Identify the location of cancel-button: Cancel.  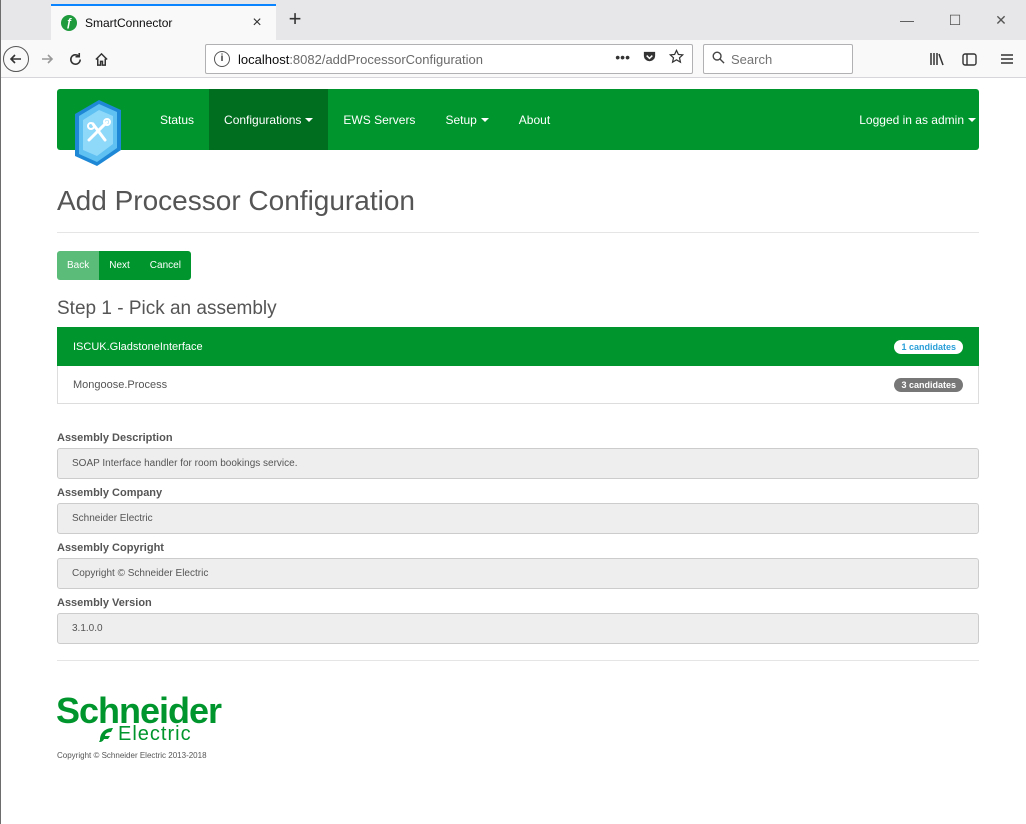
(165, 265).